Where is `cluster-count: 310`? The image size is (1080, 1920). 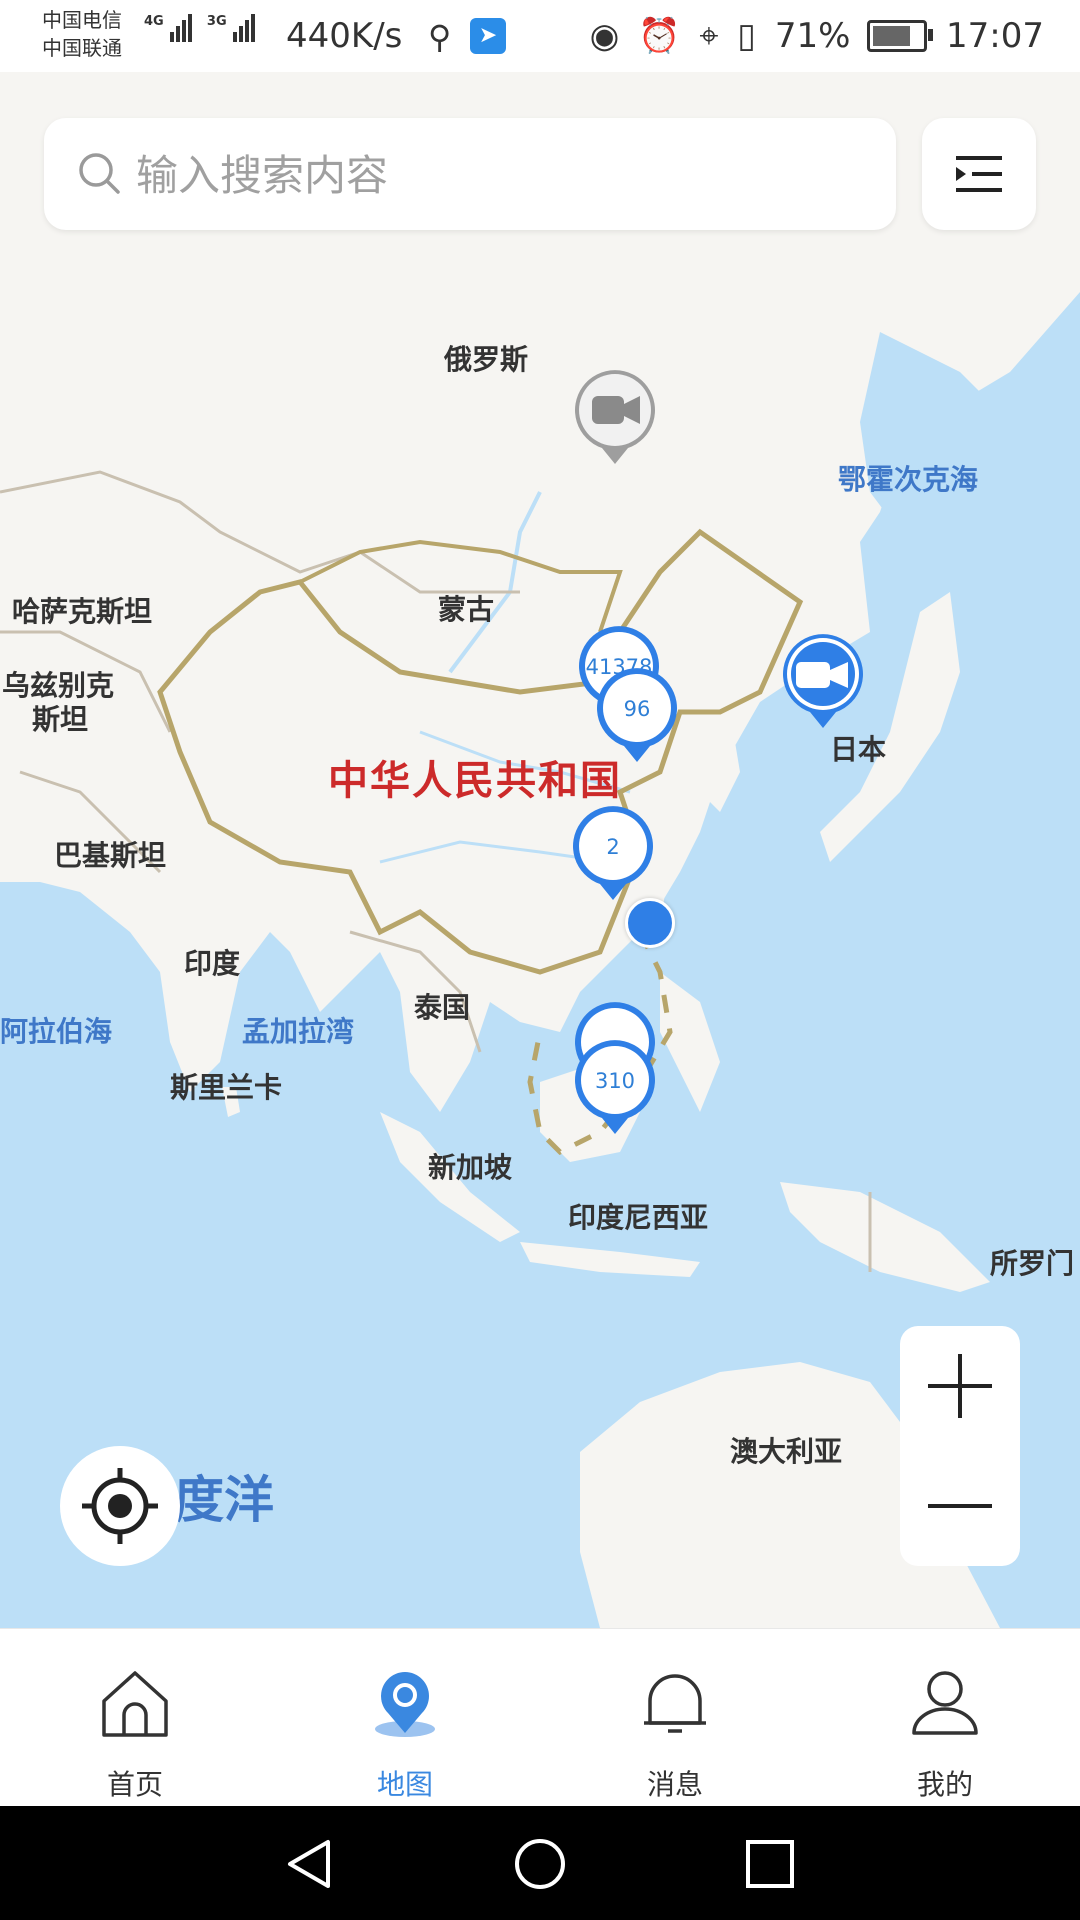
cluster-count: 310 is located at coordinates (615, 1081).